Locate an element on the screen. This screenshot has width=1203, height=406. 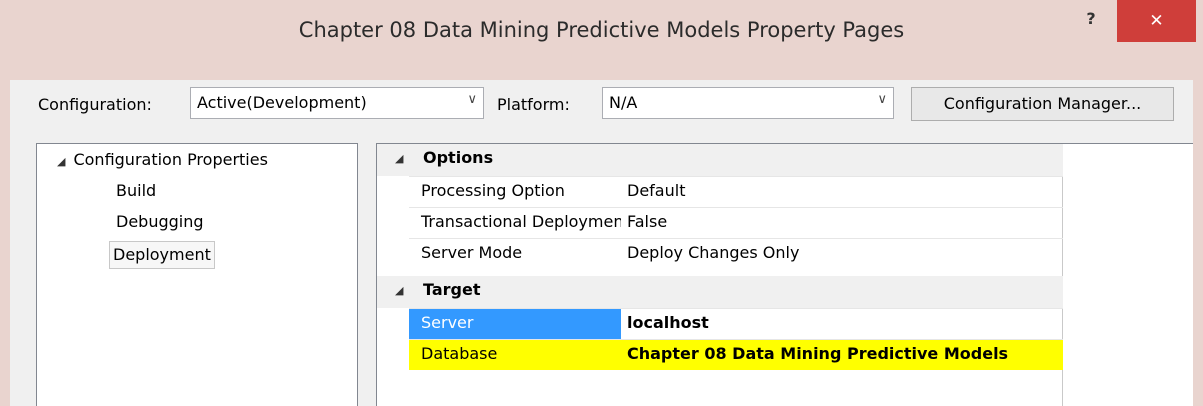
property-value: Deploy Changes Only is located at coordinates (842, 254).